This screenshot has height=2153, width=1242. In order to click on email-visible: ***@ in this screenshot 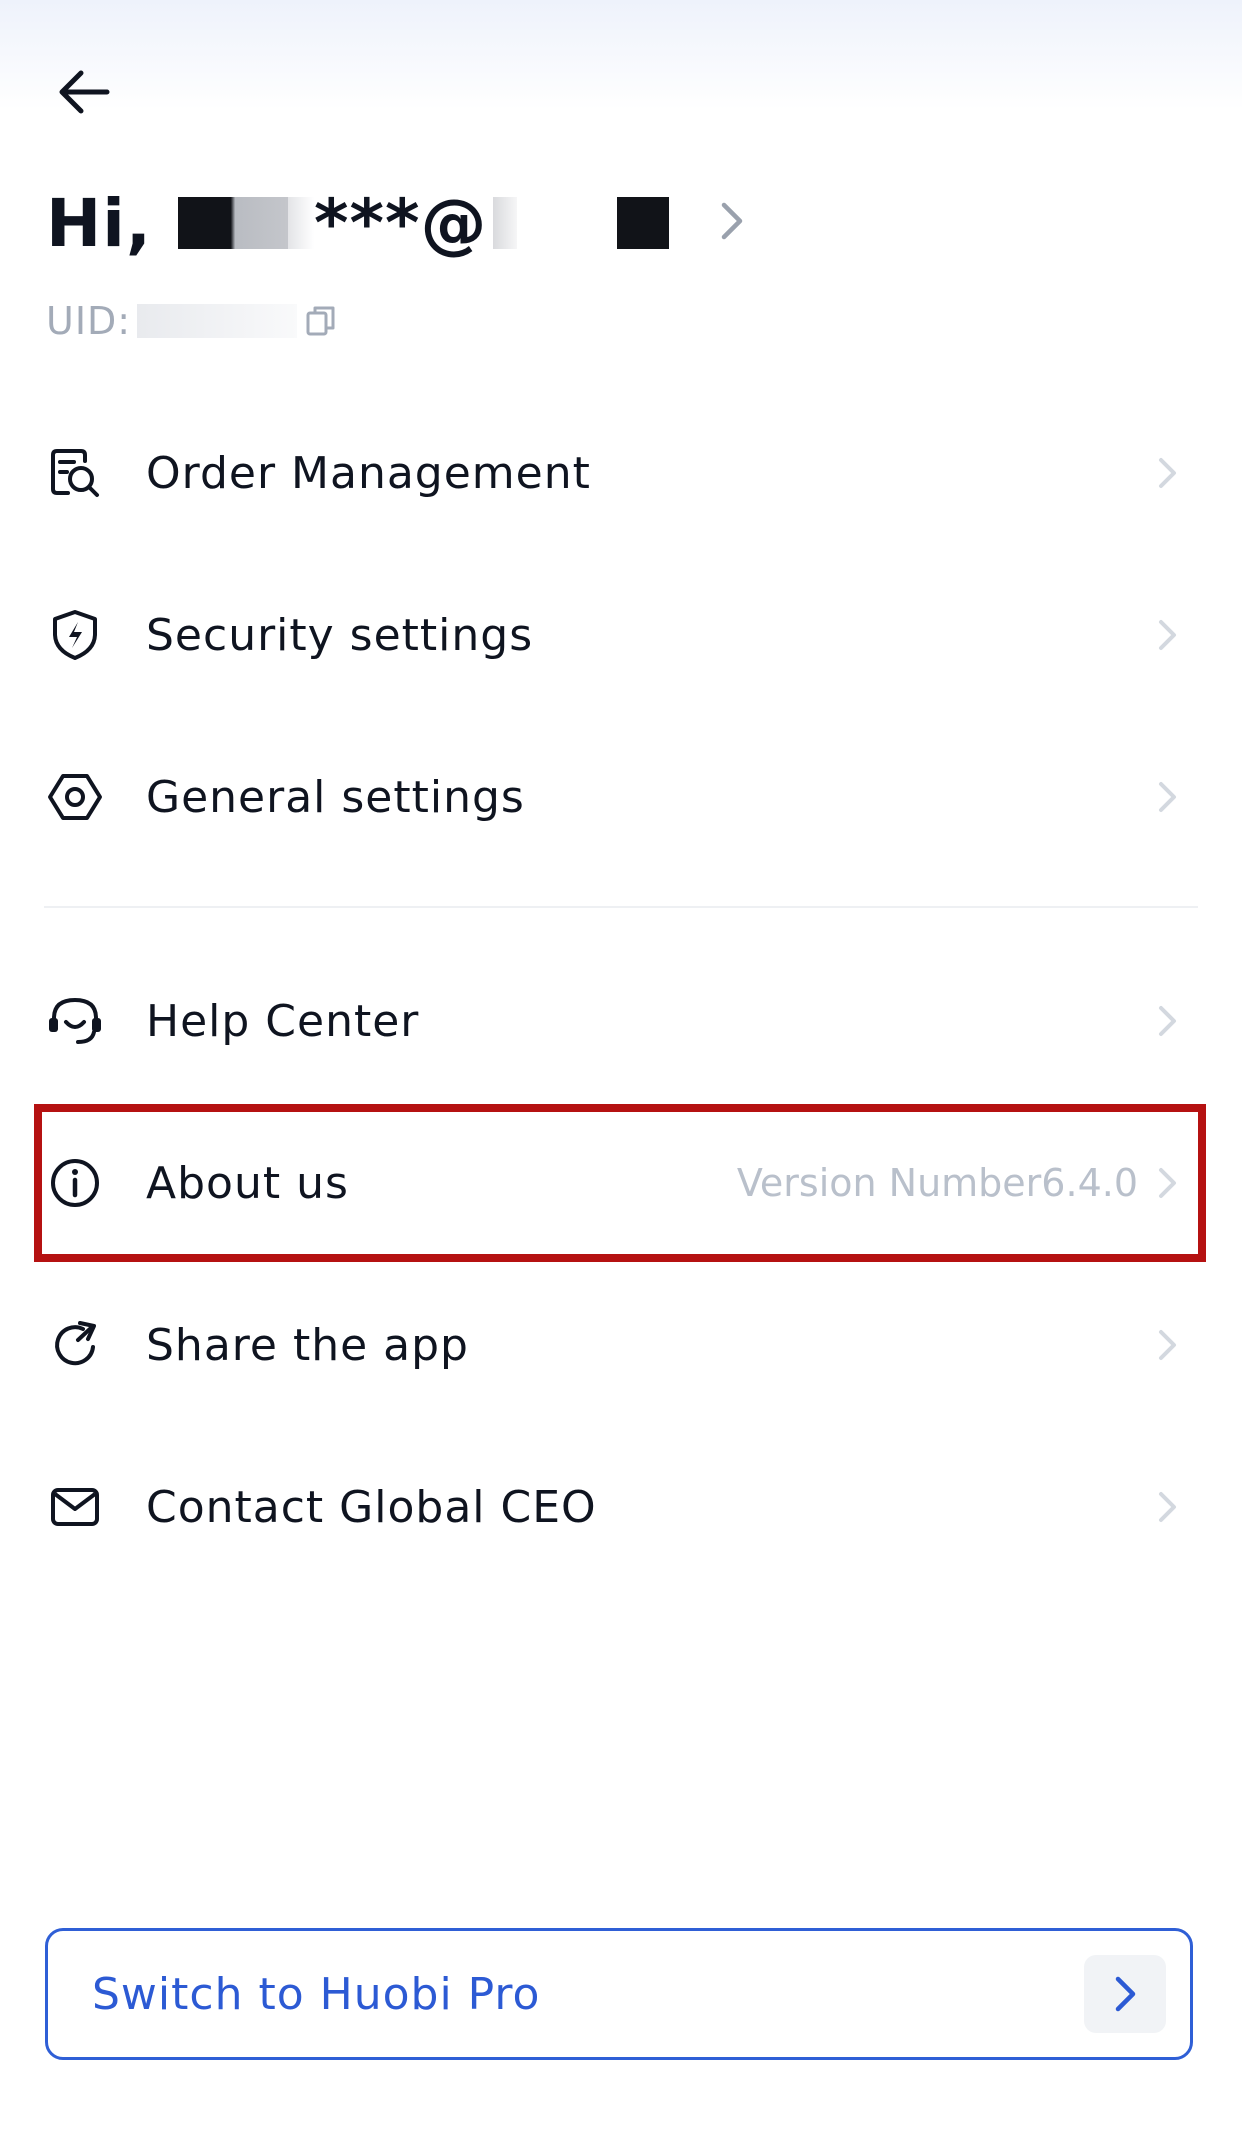, I will do `click(400, 223)`.